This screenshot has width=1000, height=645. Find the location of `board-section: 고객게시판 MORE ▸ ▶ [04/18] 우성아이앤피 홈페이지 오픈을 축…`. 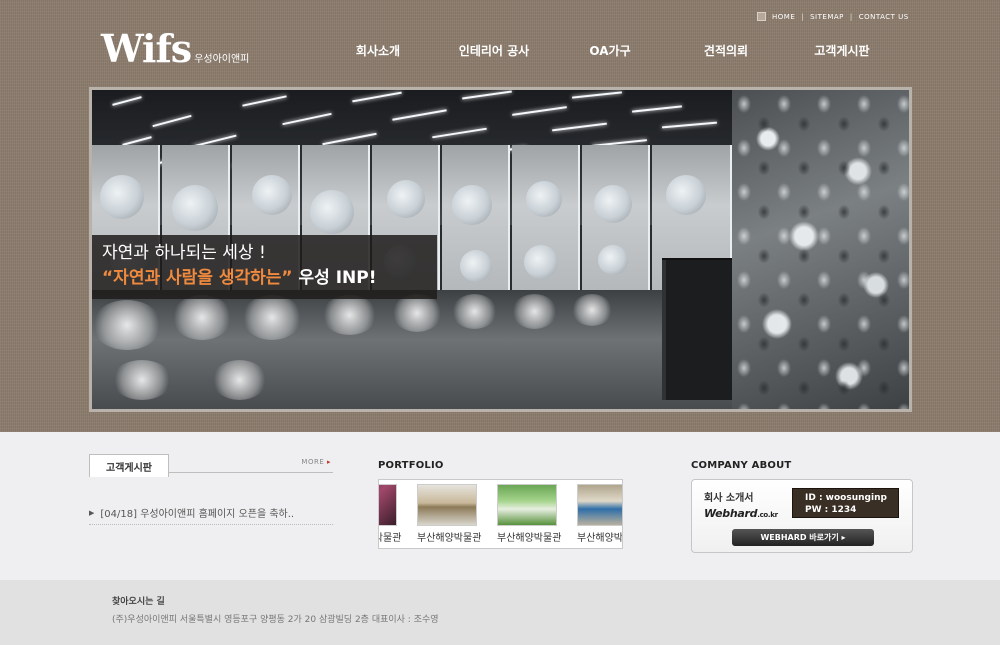

board-section: 고객게시판 MORE ▸ ▶ [04/18] 우성아이앤피 홈페이지 오픈을 축… is located at coordinates (211, 489).